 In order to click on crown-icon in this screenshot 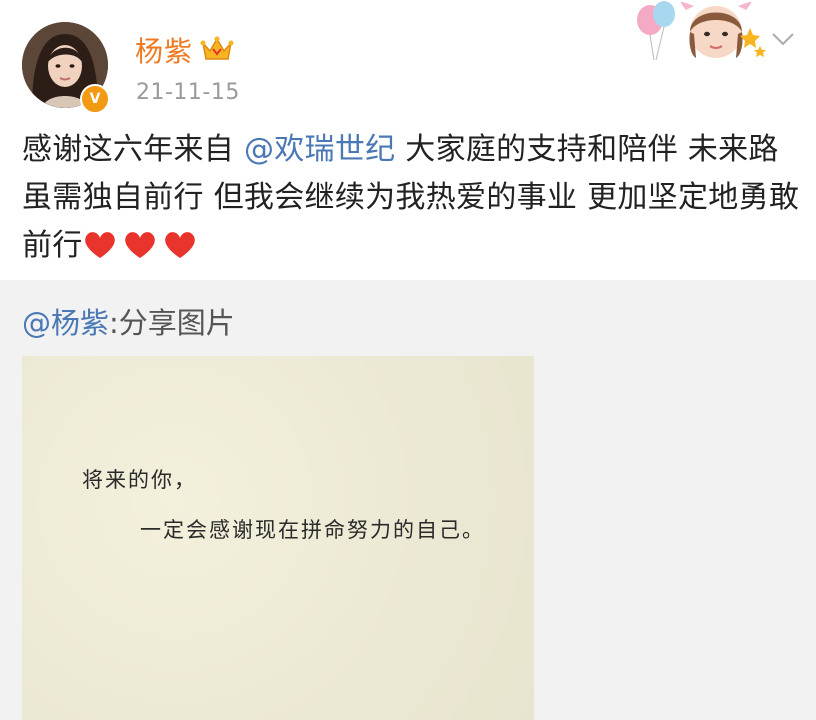, I will do `click(217, 48)`.